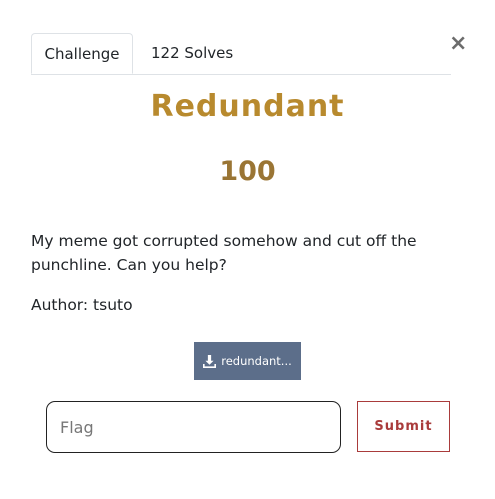  Describe the element at coordinates (82, 305) in the screenshot. I see `challenge-author: Author: tsuto` at that location.